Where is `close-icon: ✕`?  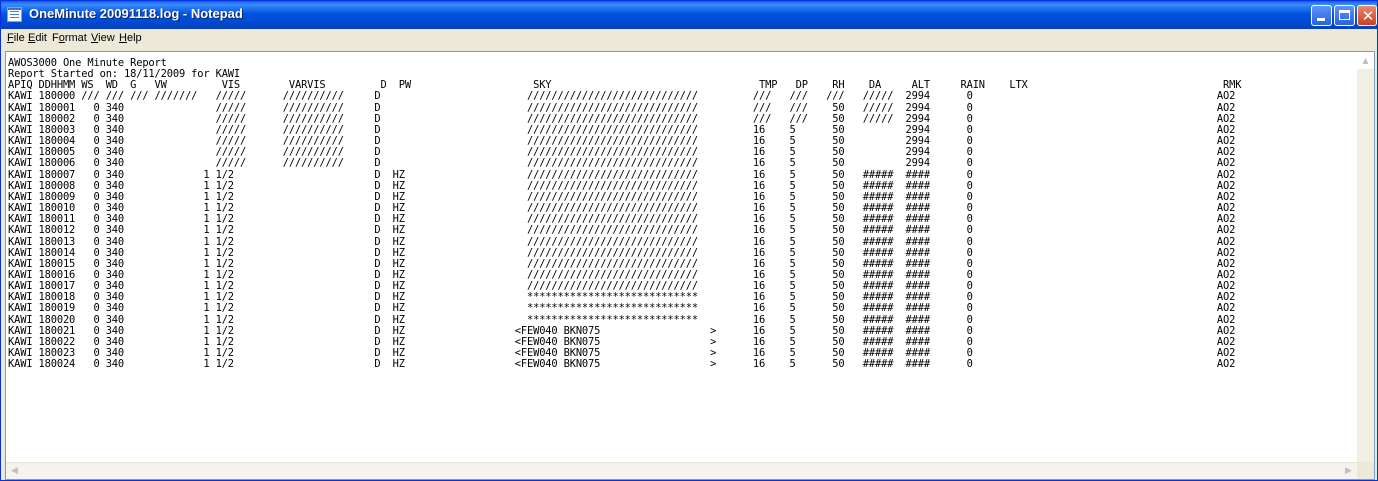
close-icon: ✕ is located at coordinates (1368, 16).